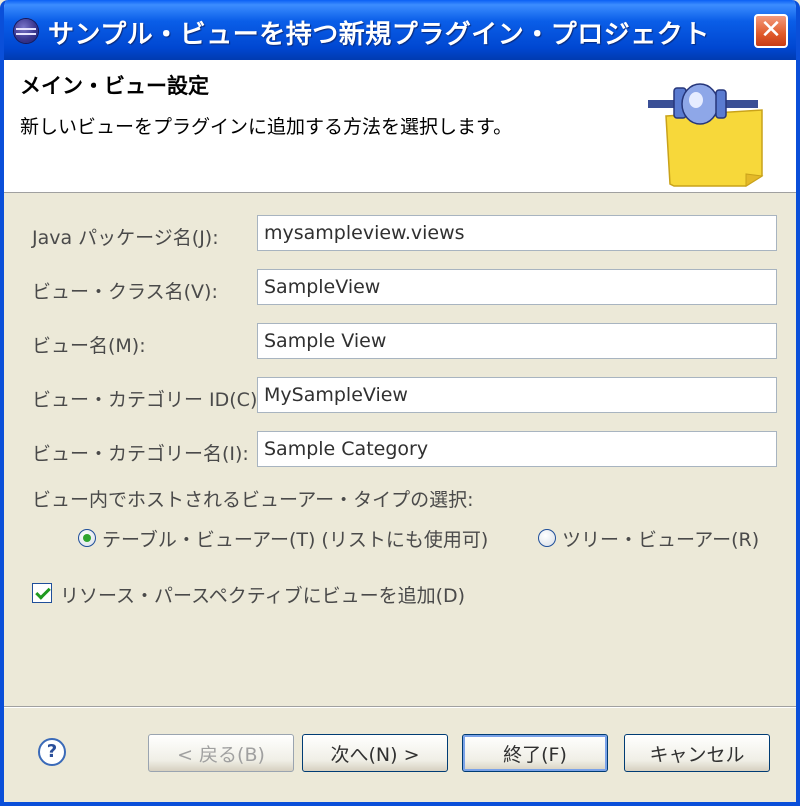 This screenshot has height=806, width=800. I want to click on tree-viewer-option: ツリー・ビューアー(R), so click(653, 542).